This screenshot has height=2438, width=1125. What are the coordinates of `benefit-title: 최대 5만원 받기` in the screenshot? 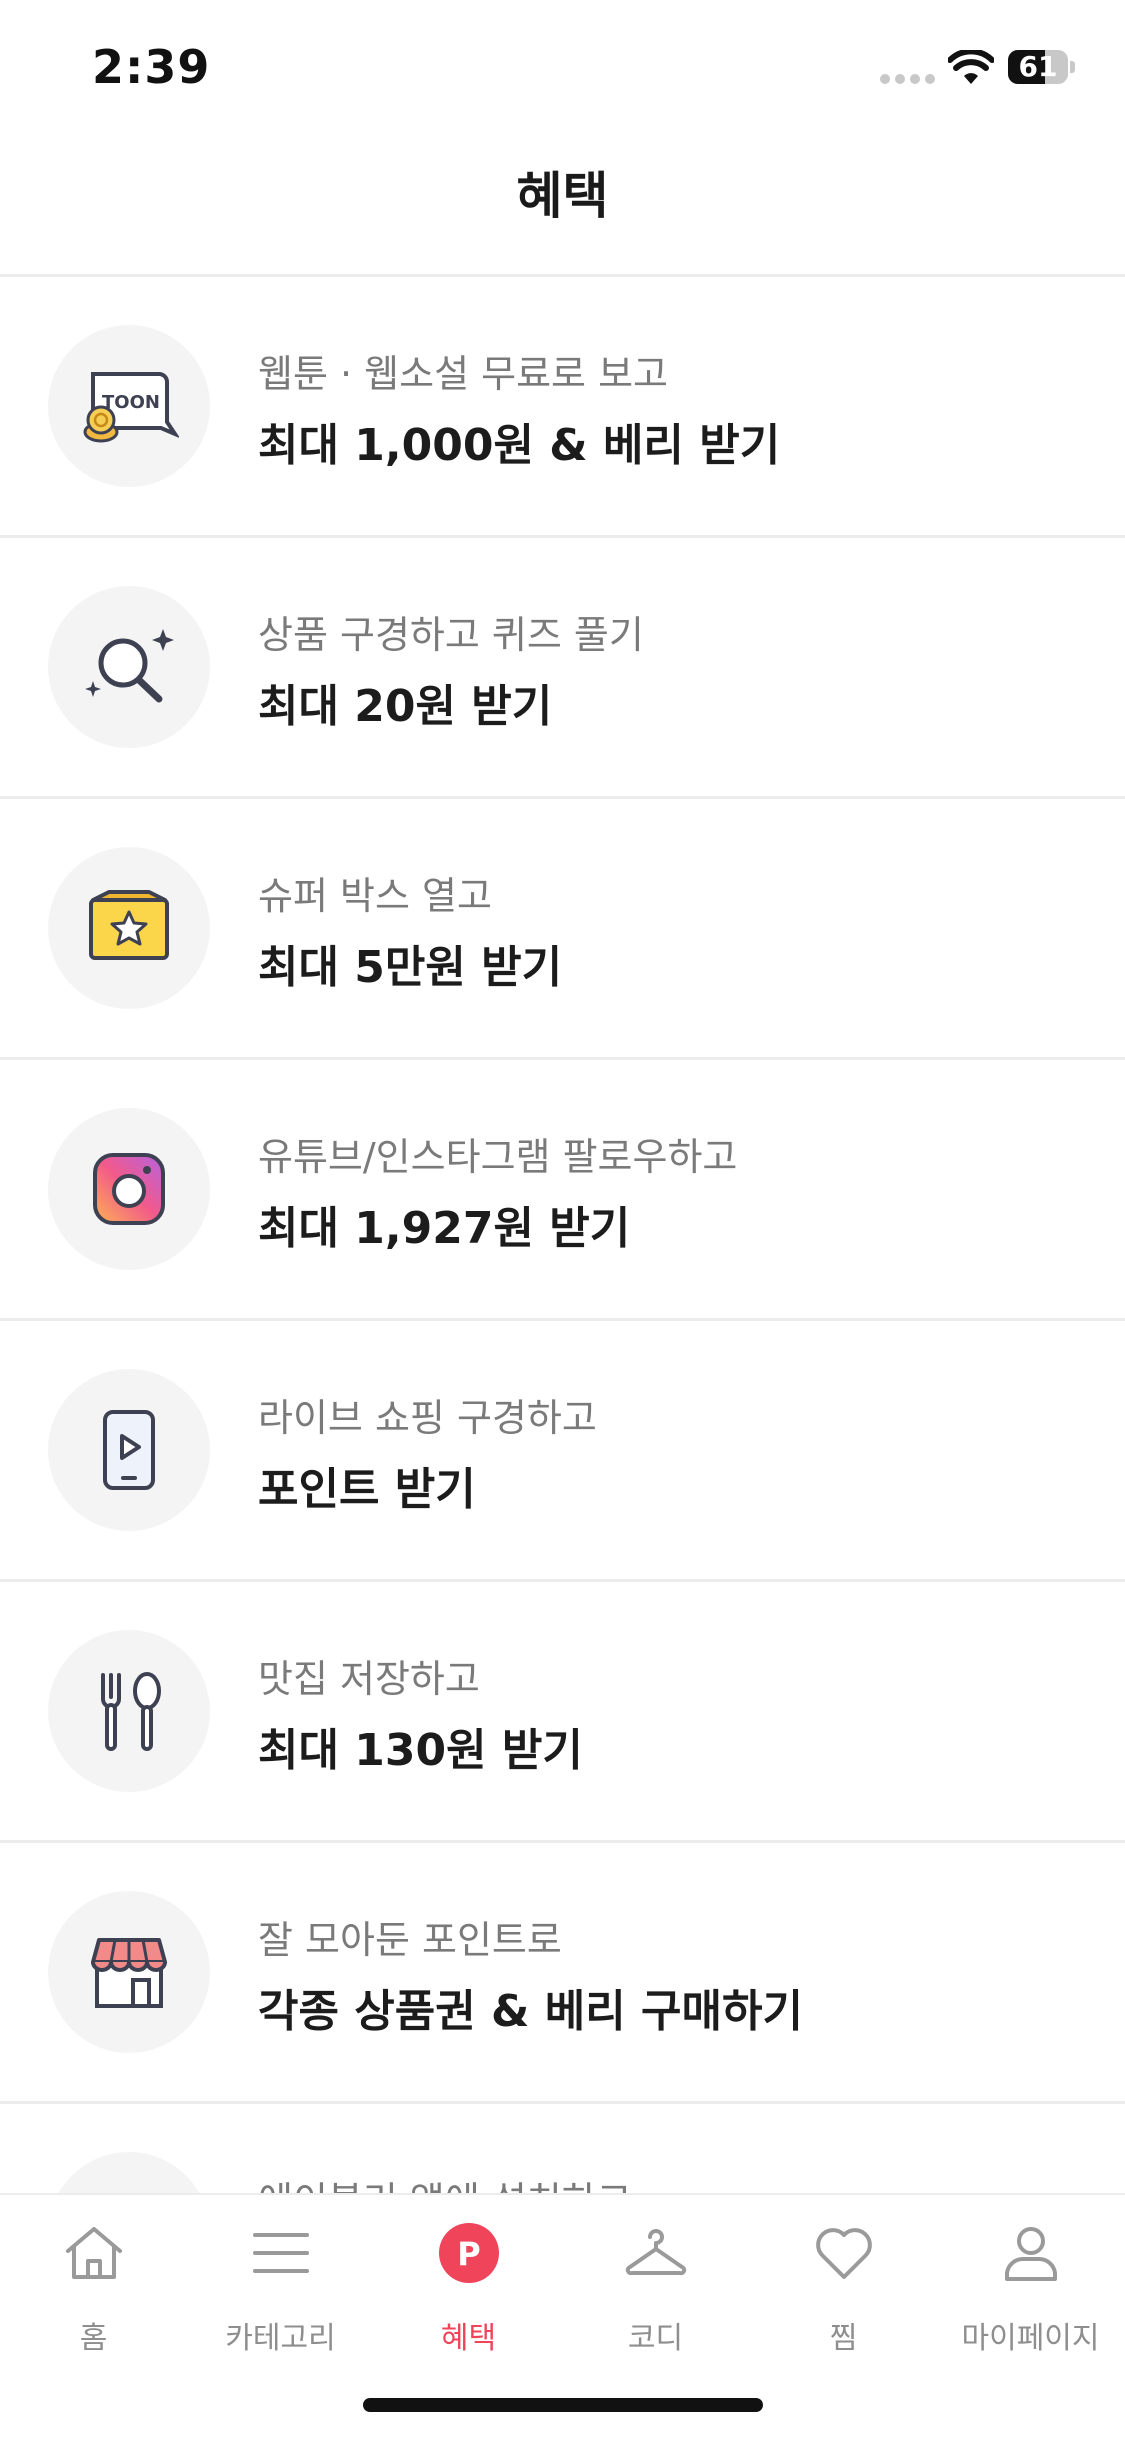 It's located at (410, 967).